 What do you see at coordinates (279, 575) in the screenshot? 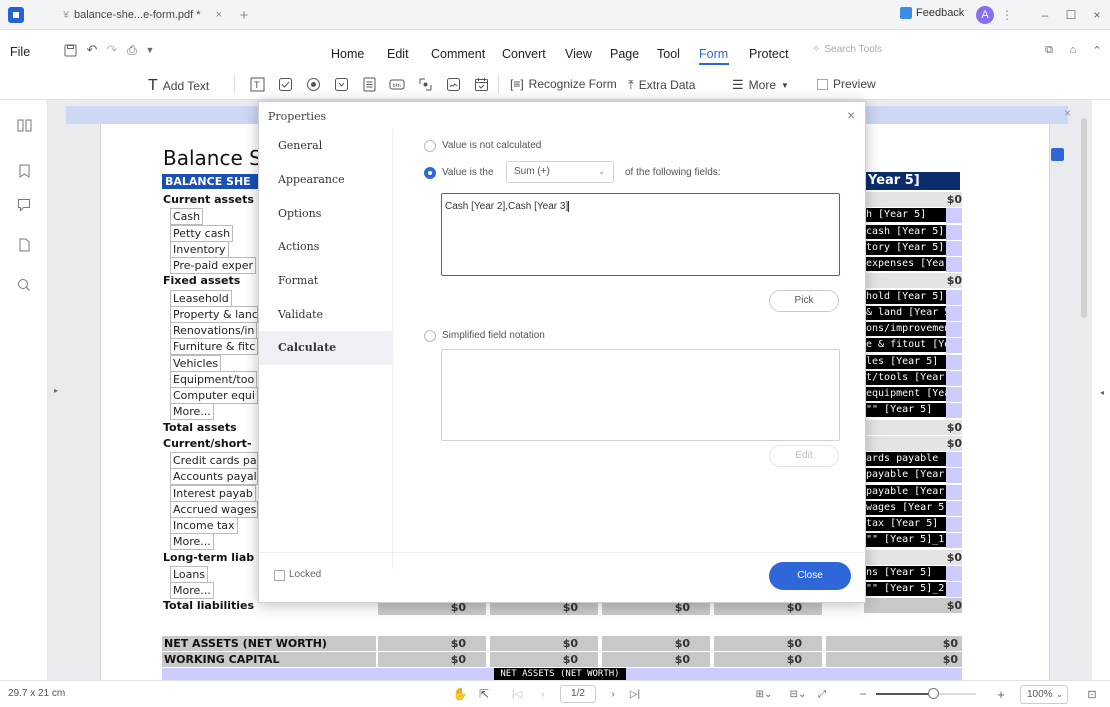
I see `locked-checkbox` at bounding box center [279, 575].